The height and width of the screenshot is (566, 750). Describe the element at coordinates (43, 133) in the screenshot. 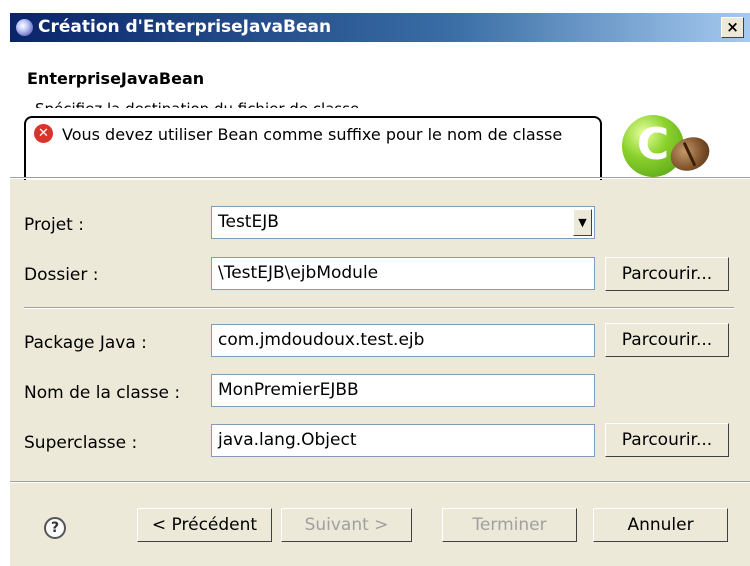

I see `error-icon: ✕` at that location.